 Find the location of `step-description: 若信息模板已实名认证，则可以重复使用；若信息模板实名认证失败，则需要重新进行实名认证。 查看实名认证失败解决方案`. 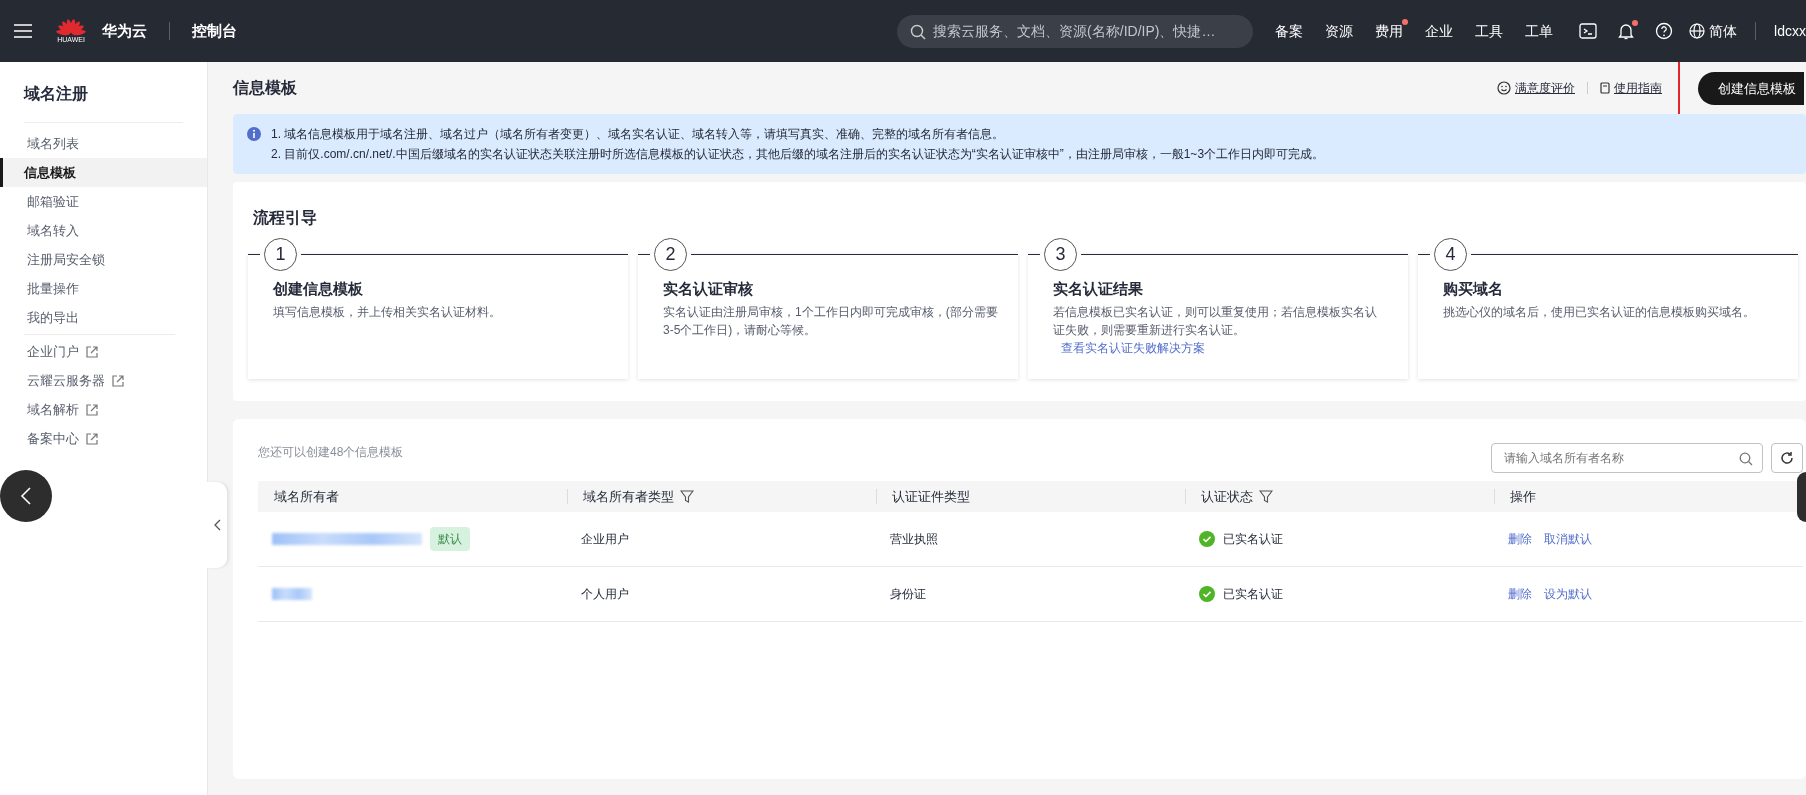

step-description: 若信息模板已实名认证，则可以重复使用；若信息模板实名认证失败，则需要重新进行实名认证。 查看实名认证失败解决方案 is located at coordinates (1215, 330).